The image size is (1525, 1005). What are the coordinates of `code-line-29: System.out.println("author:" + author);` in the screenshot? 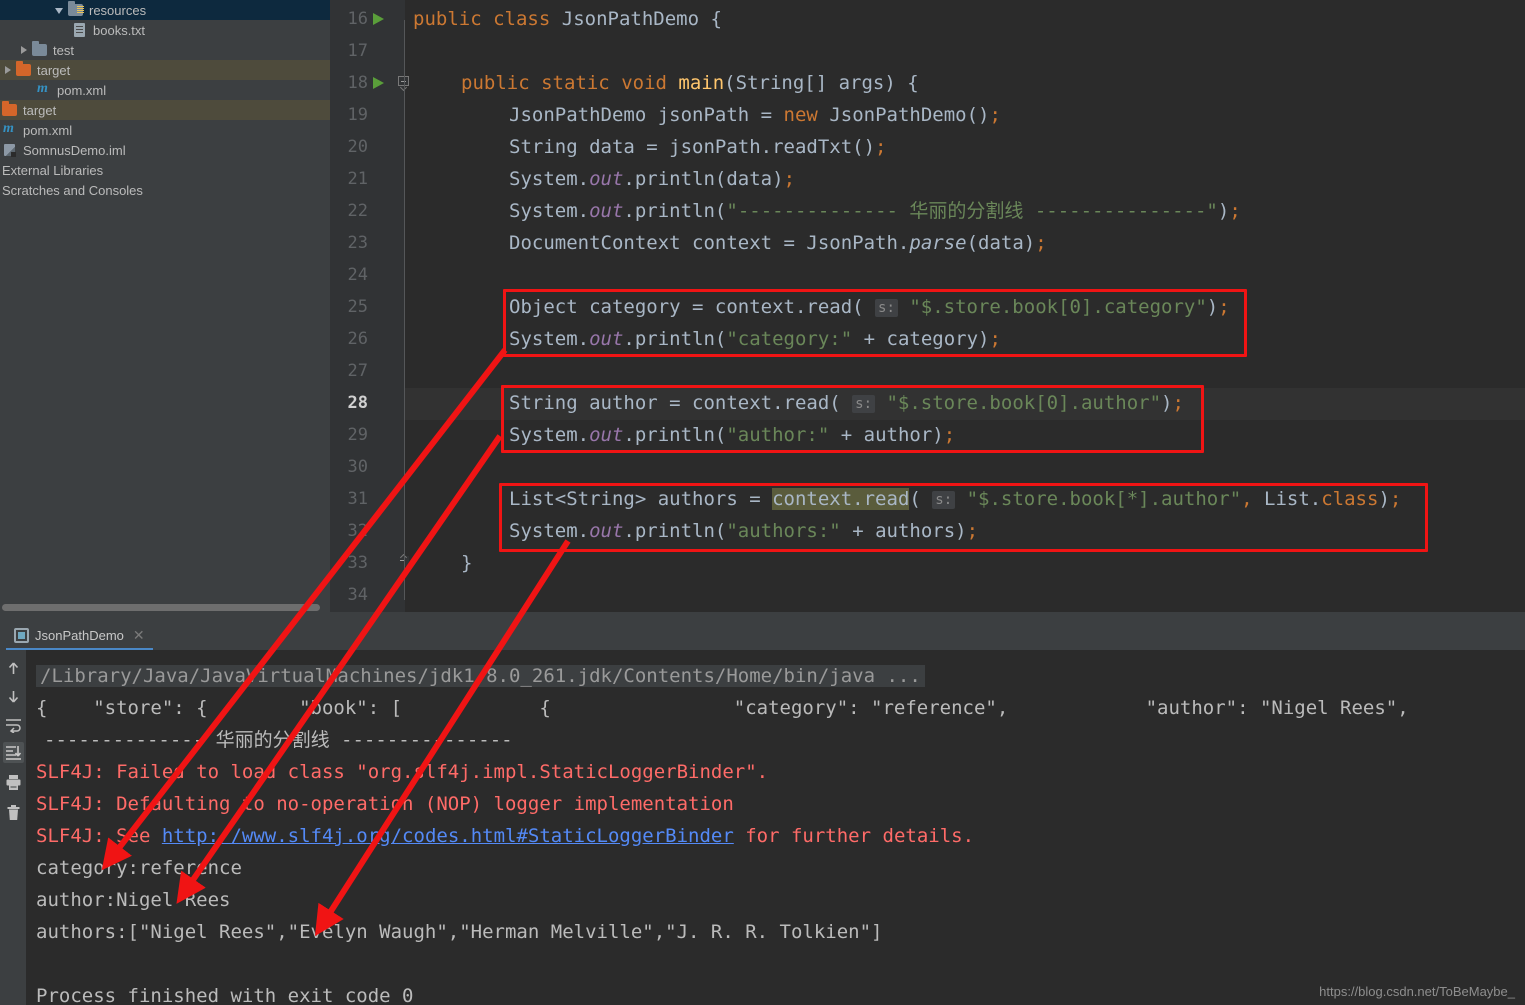 It's located at (732, 435).